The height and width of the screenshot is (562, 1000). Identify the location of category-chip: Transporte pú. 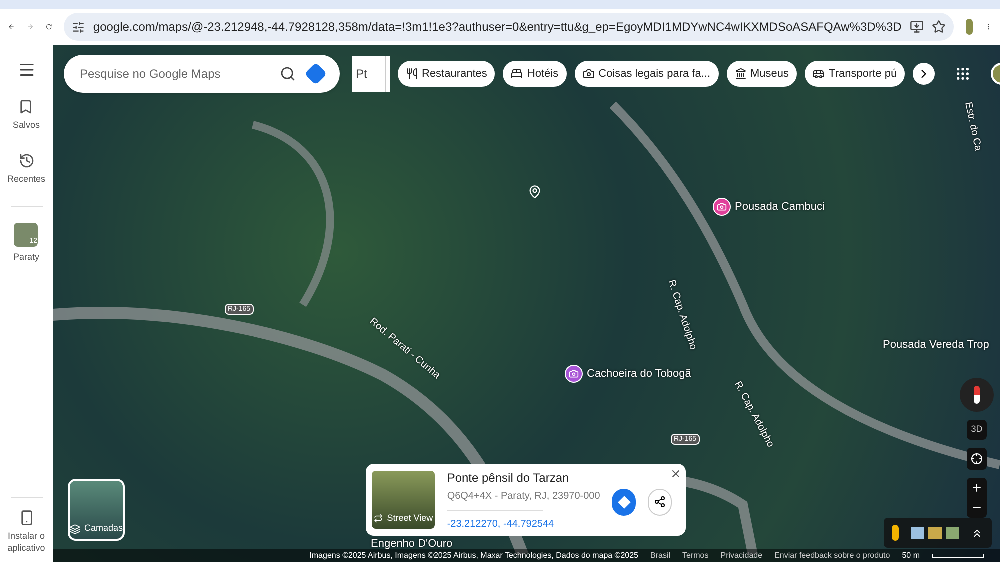
(855, 74).